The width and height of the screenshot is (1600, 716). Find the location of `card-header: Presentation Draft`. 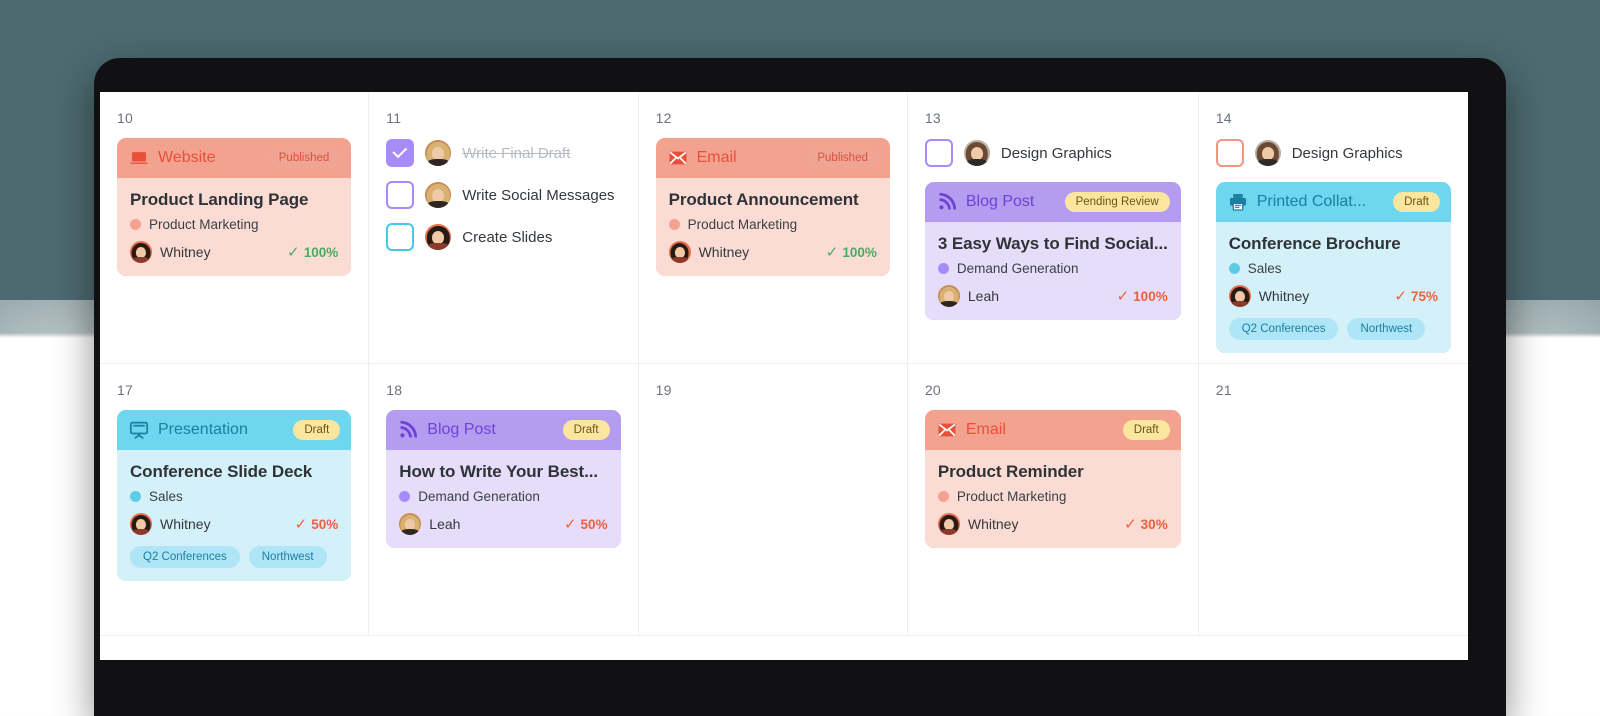

card-header: Presentation Draft is located at coordinates (234, 430).